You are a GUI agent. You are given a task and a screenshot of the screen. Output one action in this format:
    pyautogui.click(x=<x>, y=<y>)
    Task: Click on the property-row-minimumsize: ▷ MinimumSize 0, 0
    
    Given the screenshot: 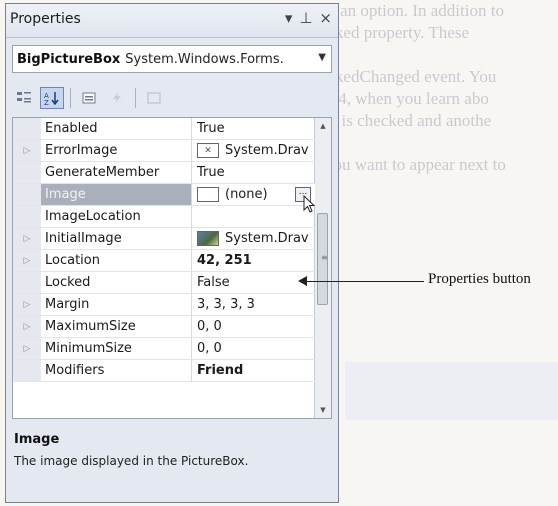 What is the action you would take?
    pyautogui.click(x=164, y=349)
    